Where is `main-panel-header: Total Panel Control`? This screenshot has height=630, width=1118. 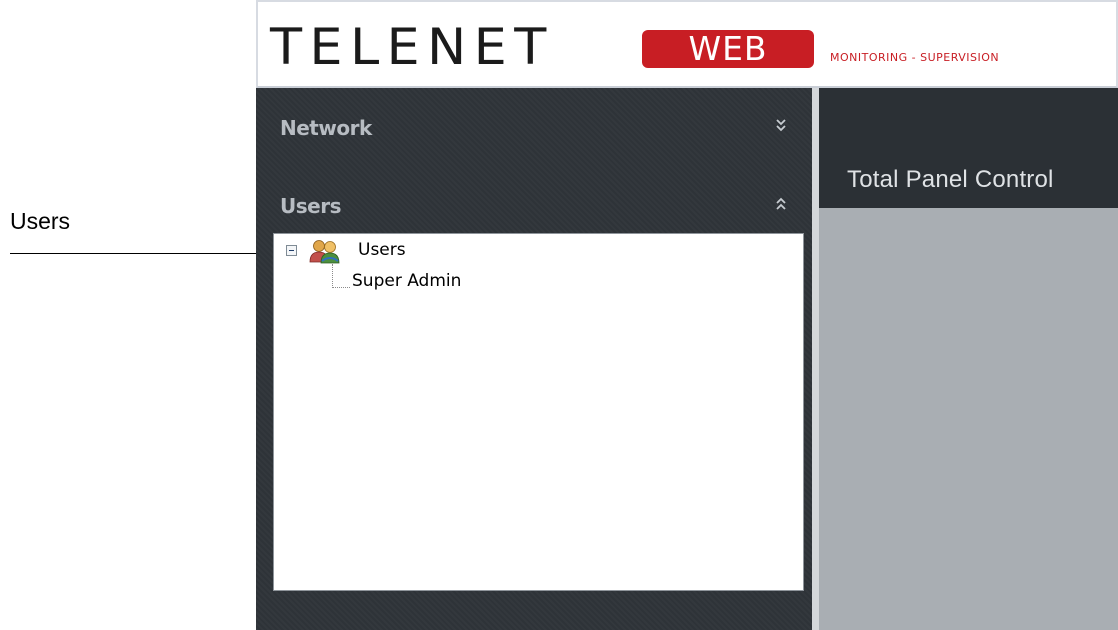
main-panel-header: Total Panel Control is located at coordinates (968, 148).